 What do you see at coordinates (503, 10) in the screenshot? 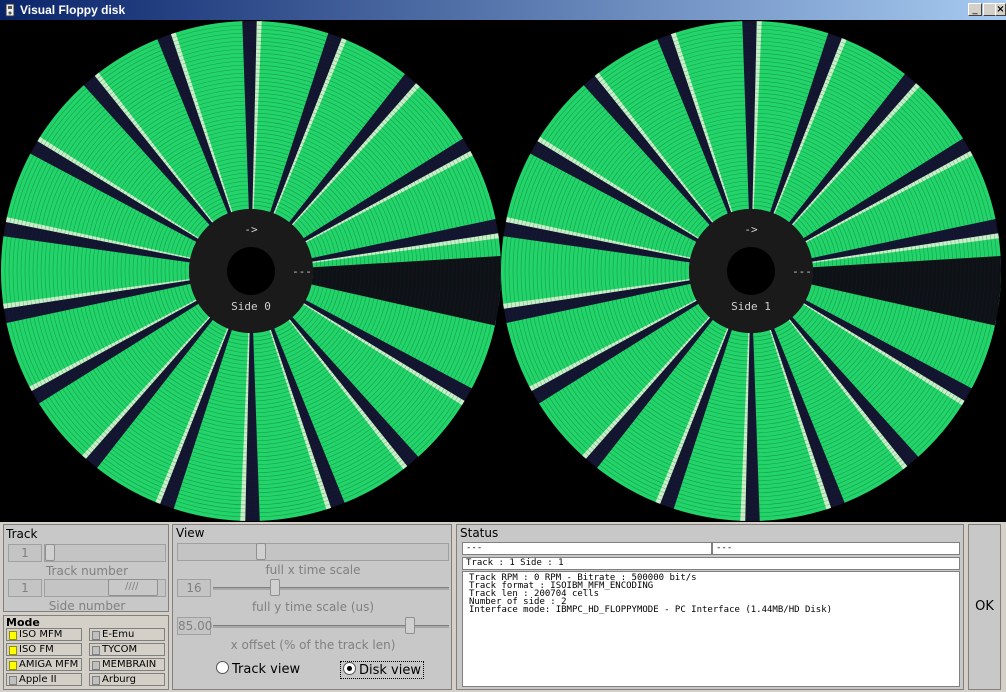
I see `title-bar: Visual Floppy disk _ ×` at bounding box center [503, 10].